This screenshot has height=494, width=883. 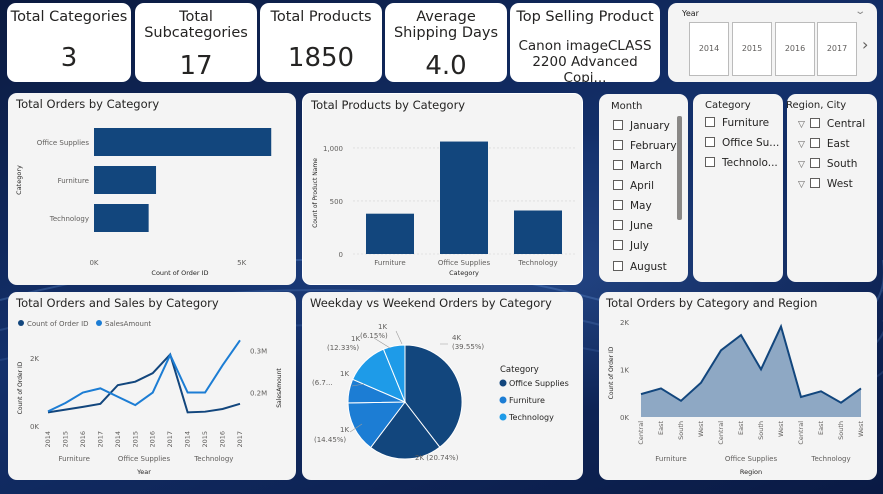 I want to click on y-tick-label: 0K, so click(x=624, y=418).